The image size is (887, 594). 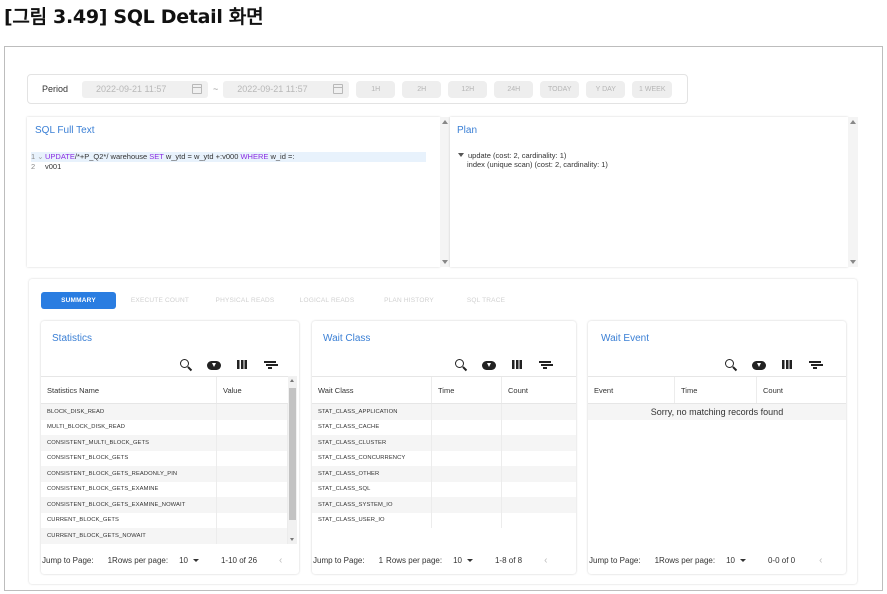 I want to click on table-row: STAT_CLASS_SYSTEM_IO, so click(x=444, y=505).